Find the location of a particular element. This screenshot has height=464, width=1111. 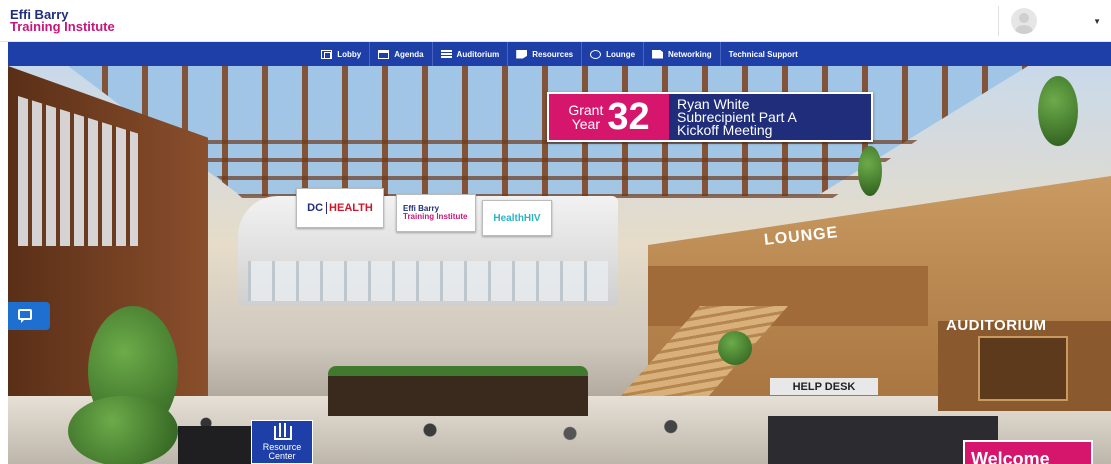

nav-auditorium: Auditorium is located at coordinates (471, 54).